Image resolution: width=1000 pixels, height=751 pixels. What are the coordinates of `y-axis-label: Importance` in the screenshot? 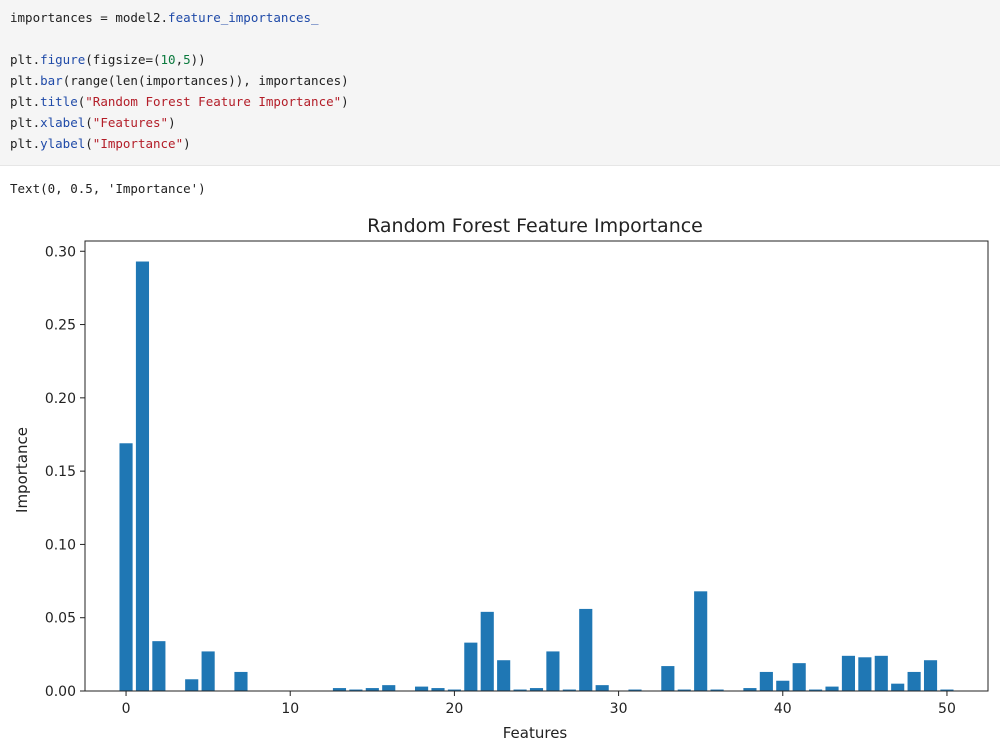 It's located at (22, 470).